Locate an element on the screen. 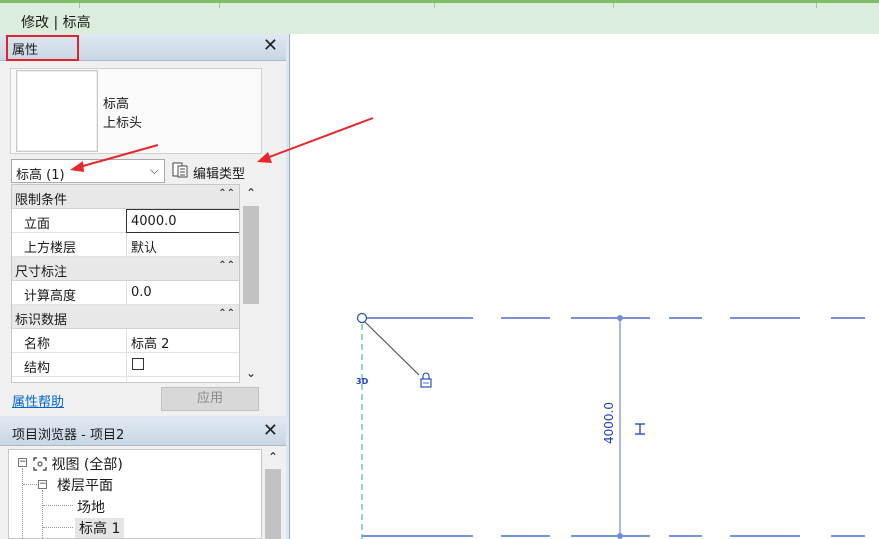  property-key: 计算高度 is located at coordinates (50, 296).